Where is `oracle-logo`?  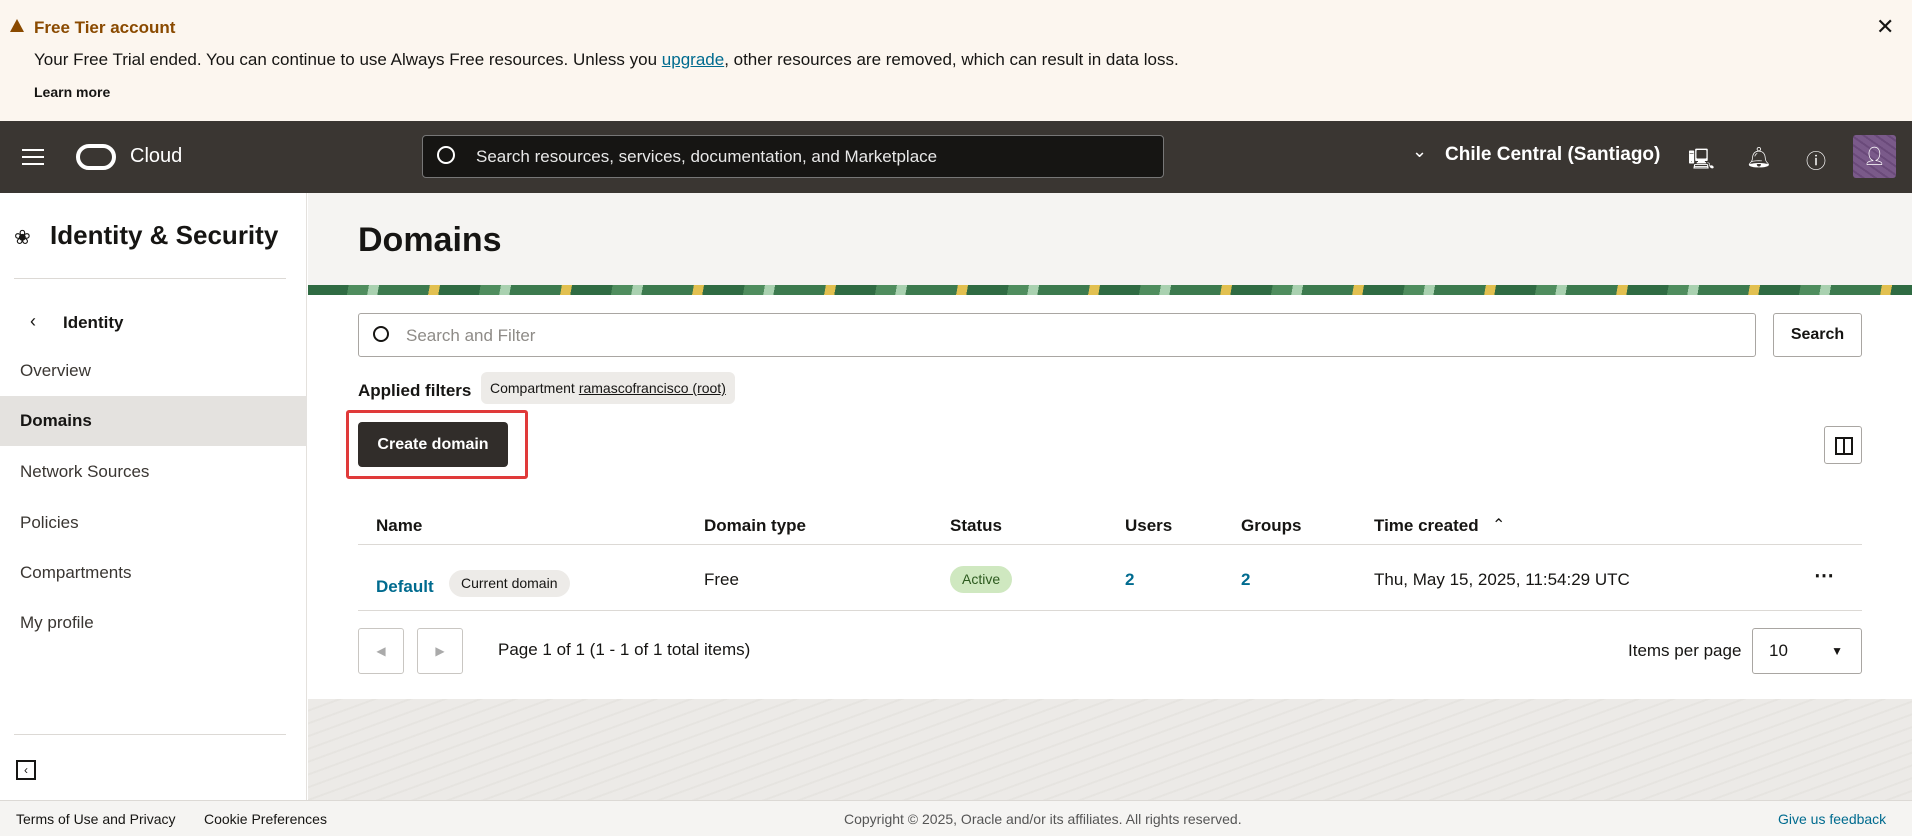 oracle-logo is located at coordinates (96, 157).